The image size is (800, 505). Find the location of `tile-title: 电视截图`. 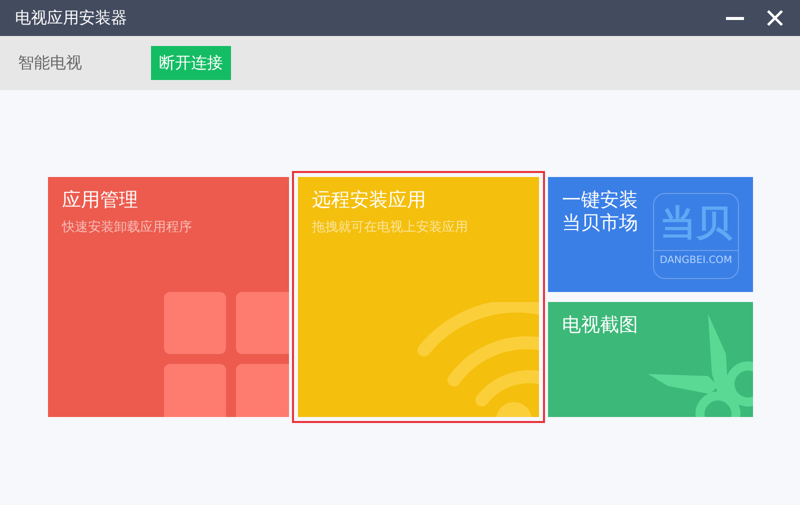

tile-title: 电视截图 is located at coordinates (600, 325).